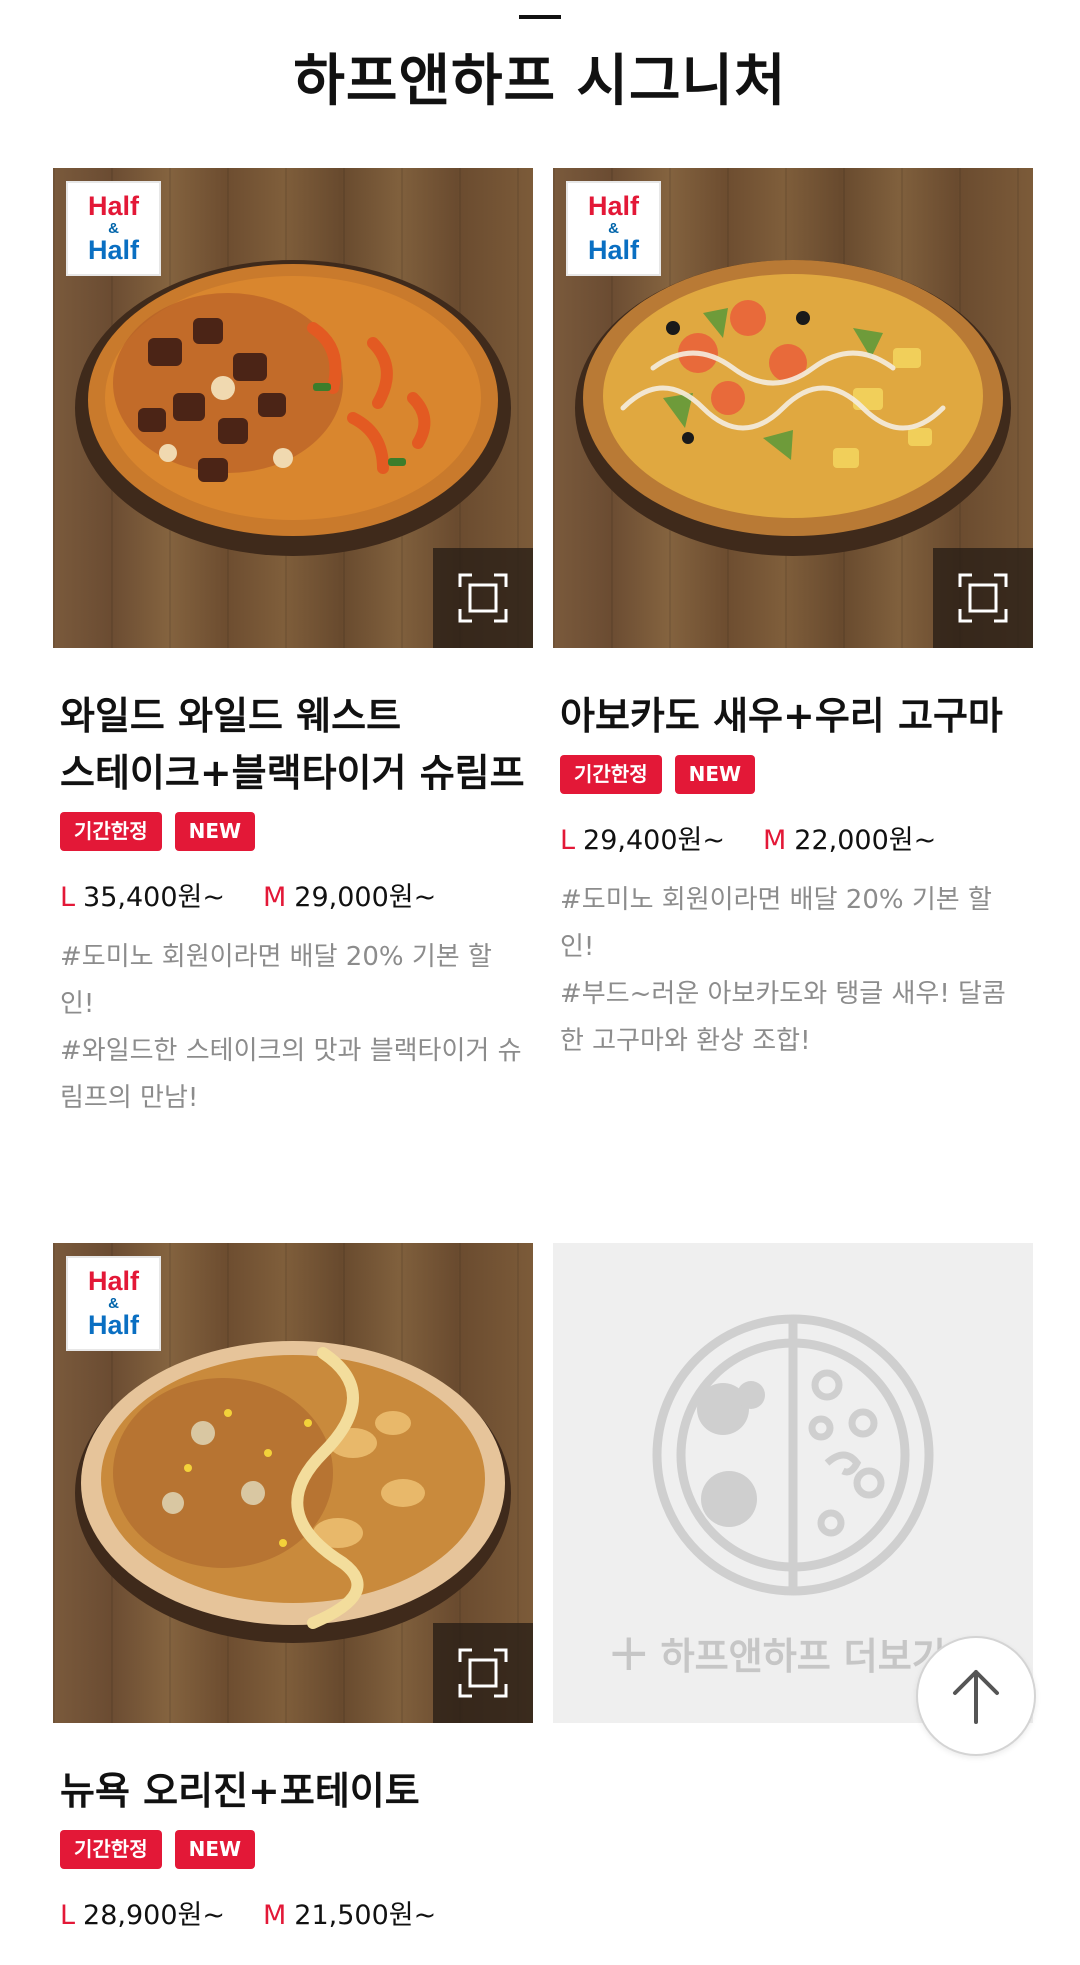 This screenshot has height=1965, width=1080. I want to click on price-medium: M 29,000원~, so click(349, 897).